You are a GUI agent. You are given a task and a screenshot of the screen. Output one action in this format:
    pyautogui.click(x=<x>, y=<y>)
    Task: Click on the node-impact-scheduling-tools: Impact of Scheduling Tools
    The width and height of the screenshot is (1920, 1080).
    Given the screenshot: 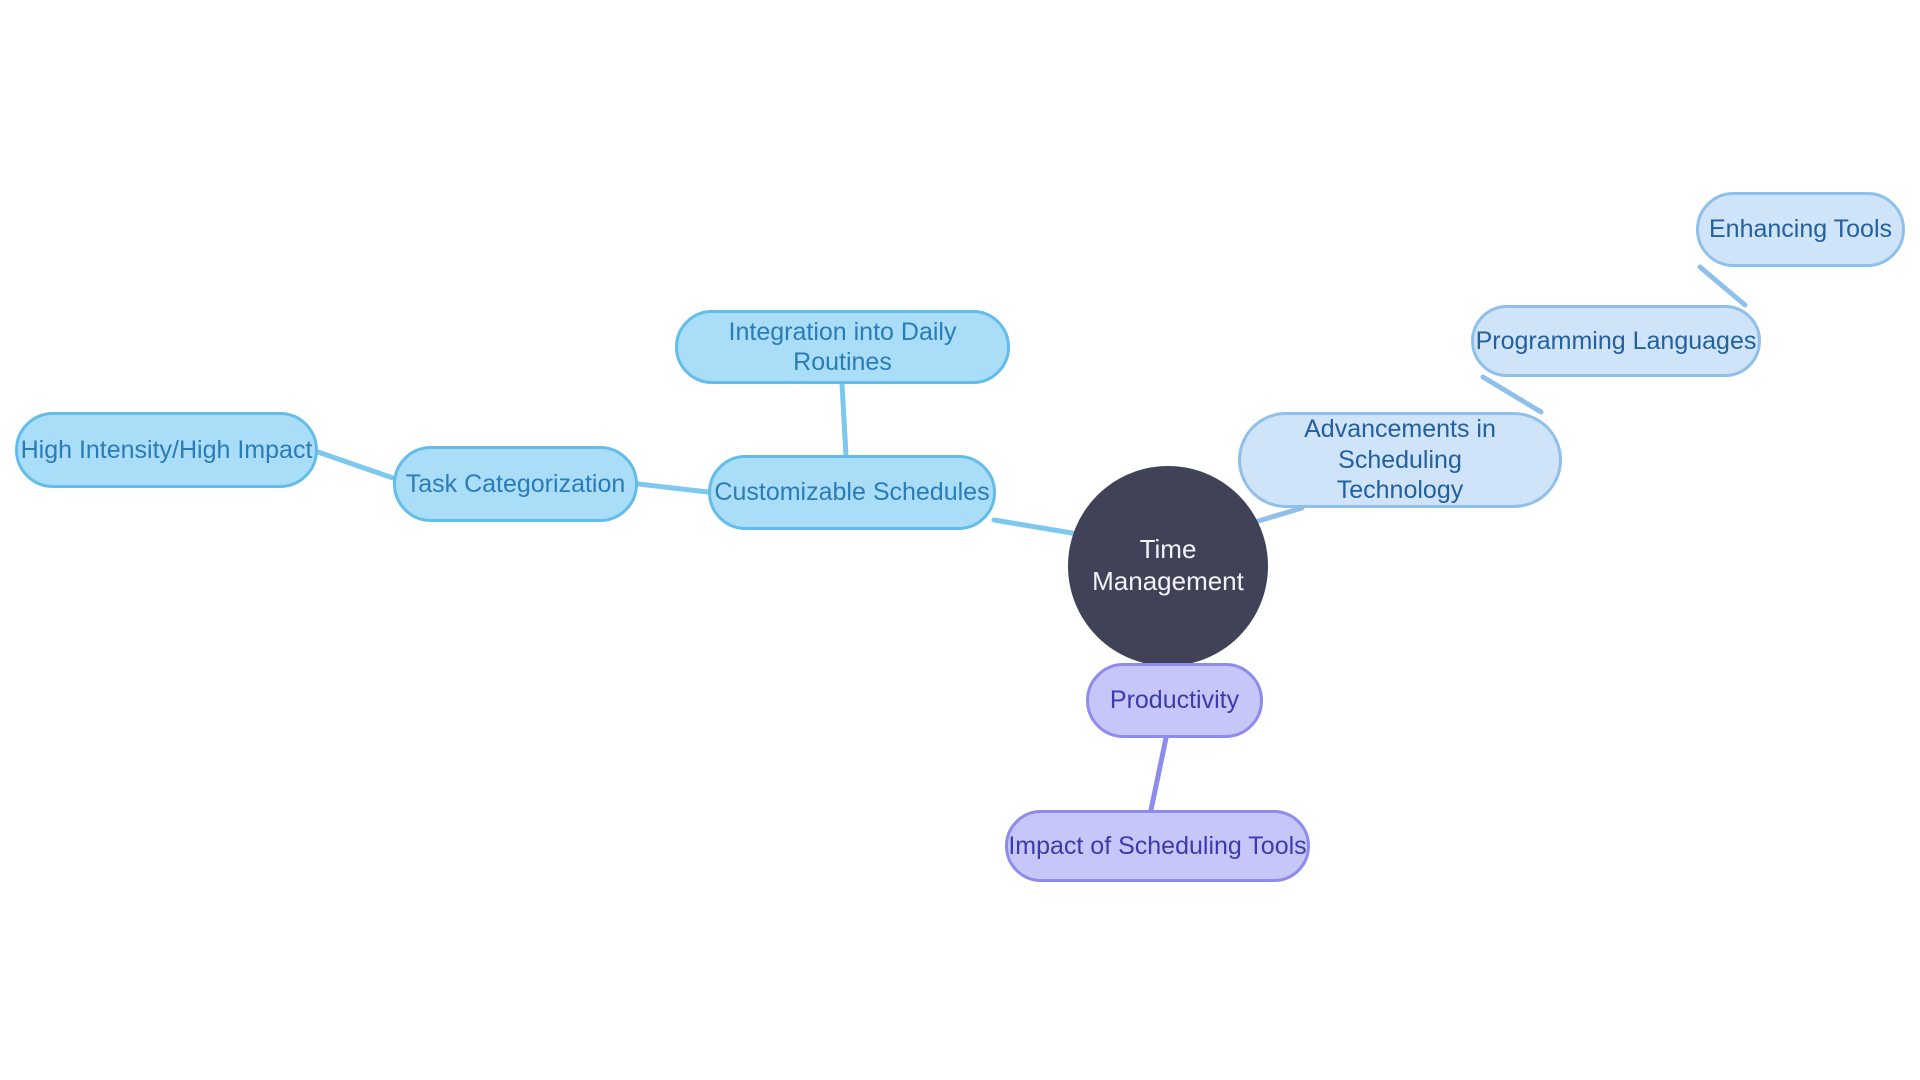 What is the action you would take?
    pyautogui.click(x=1157, y=846)
    